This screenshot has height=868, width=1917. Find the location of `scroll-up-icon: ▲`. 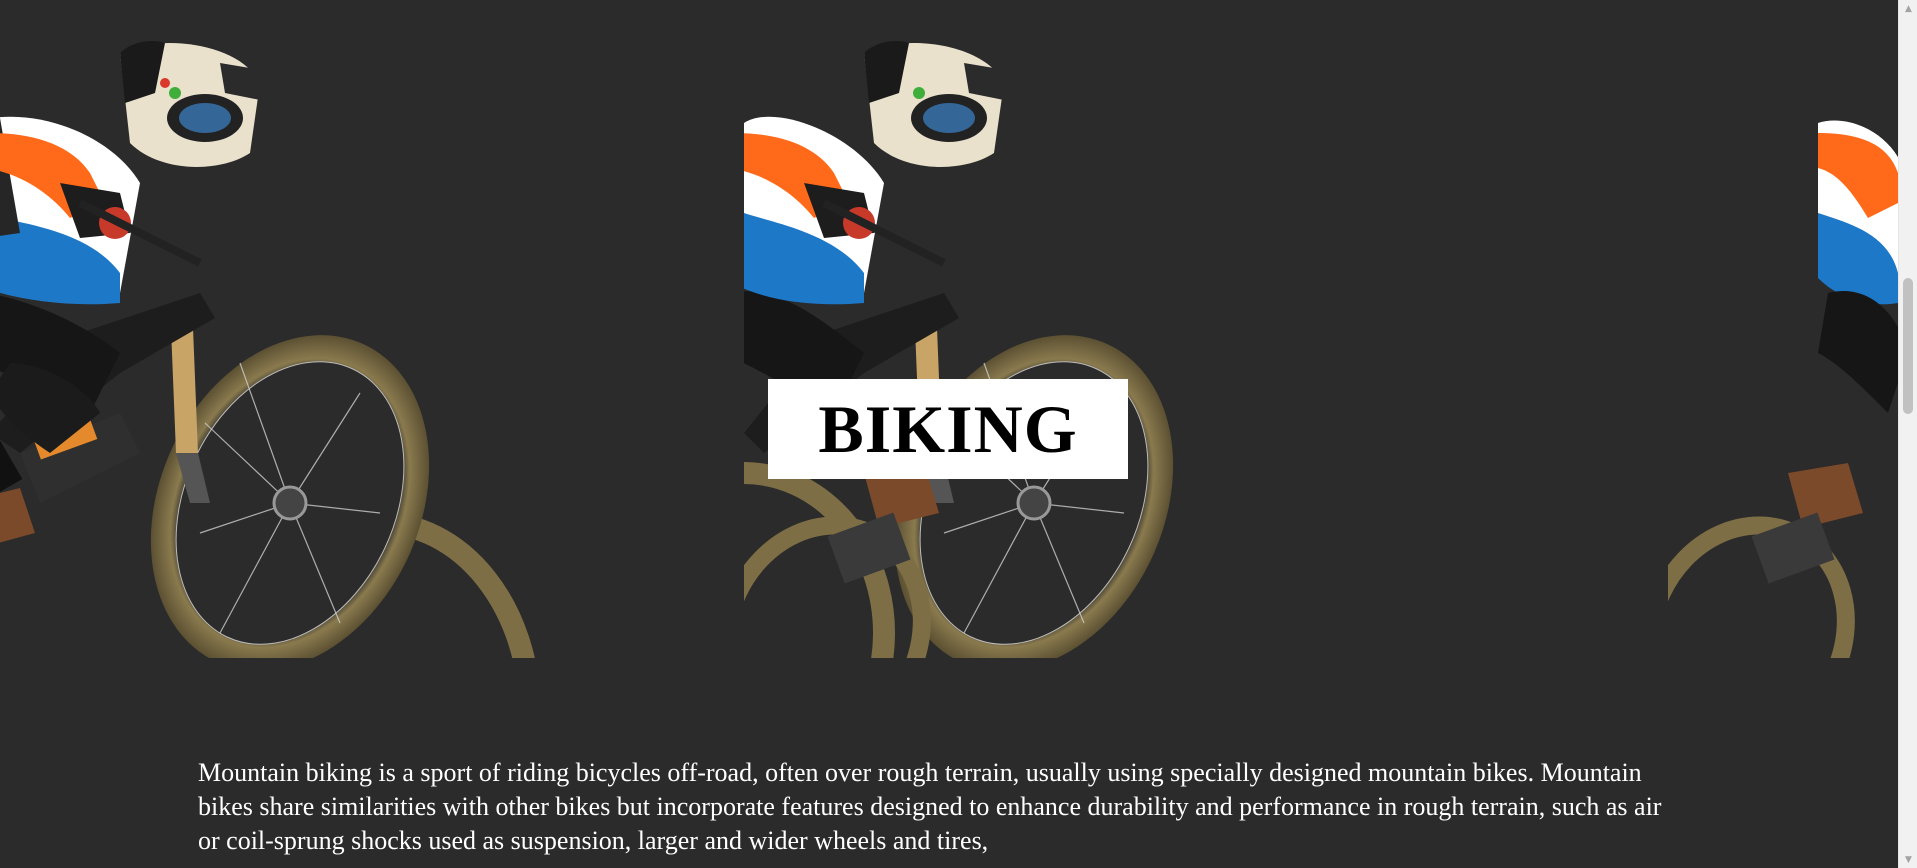

scroll-up-icon: ▲ is located at coordinates (1908, 8).